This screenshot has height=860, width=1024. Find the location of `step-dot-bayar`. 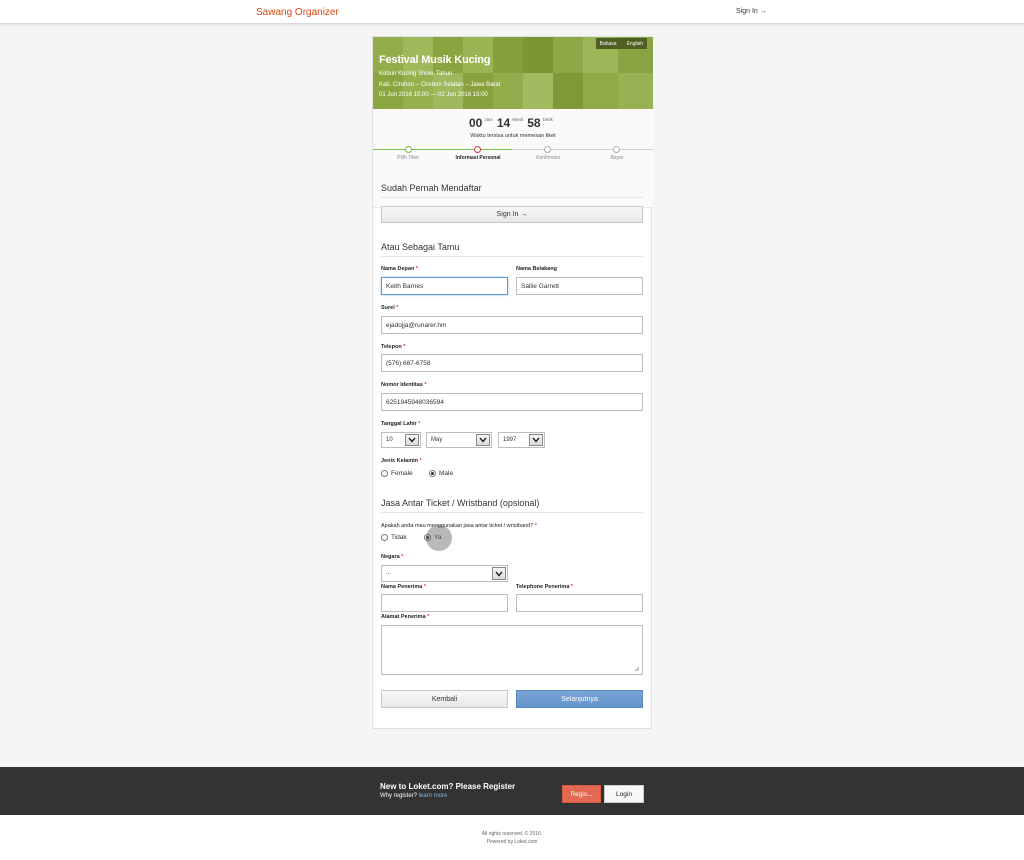

step-dot-bayar is located at coordinates (616, 149).